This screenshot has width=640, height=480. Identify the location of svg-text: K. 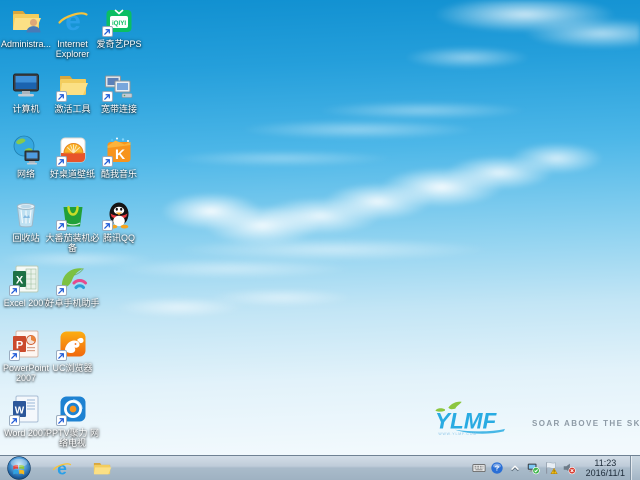
(120, 154).